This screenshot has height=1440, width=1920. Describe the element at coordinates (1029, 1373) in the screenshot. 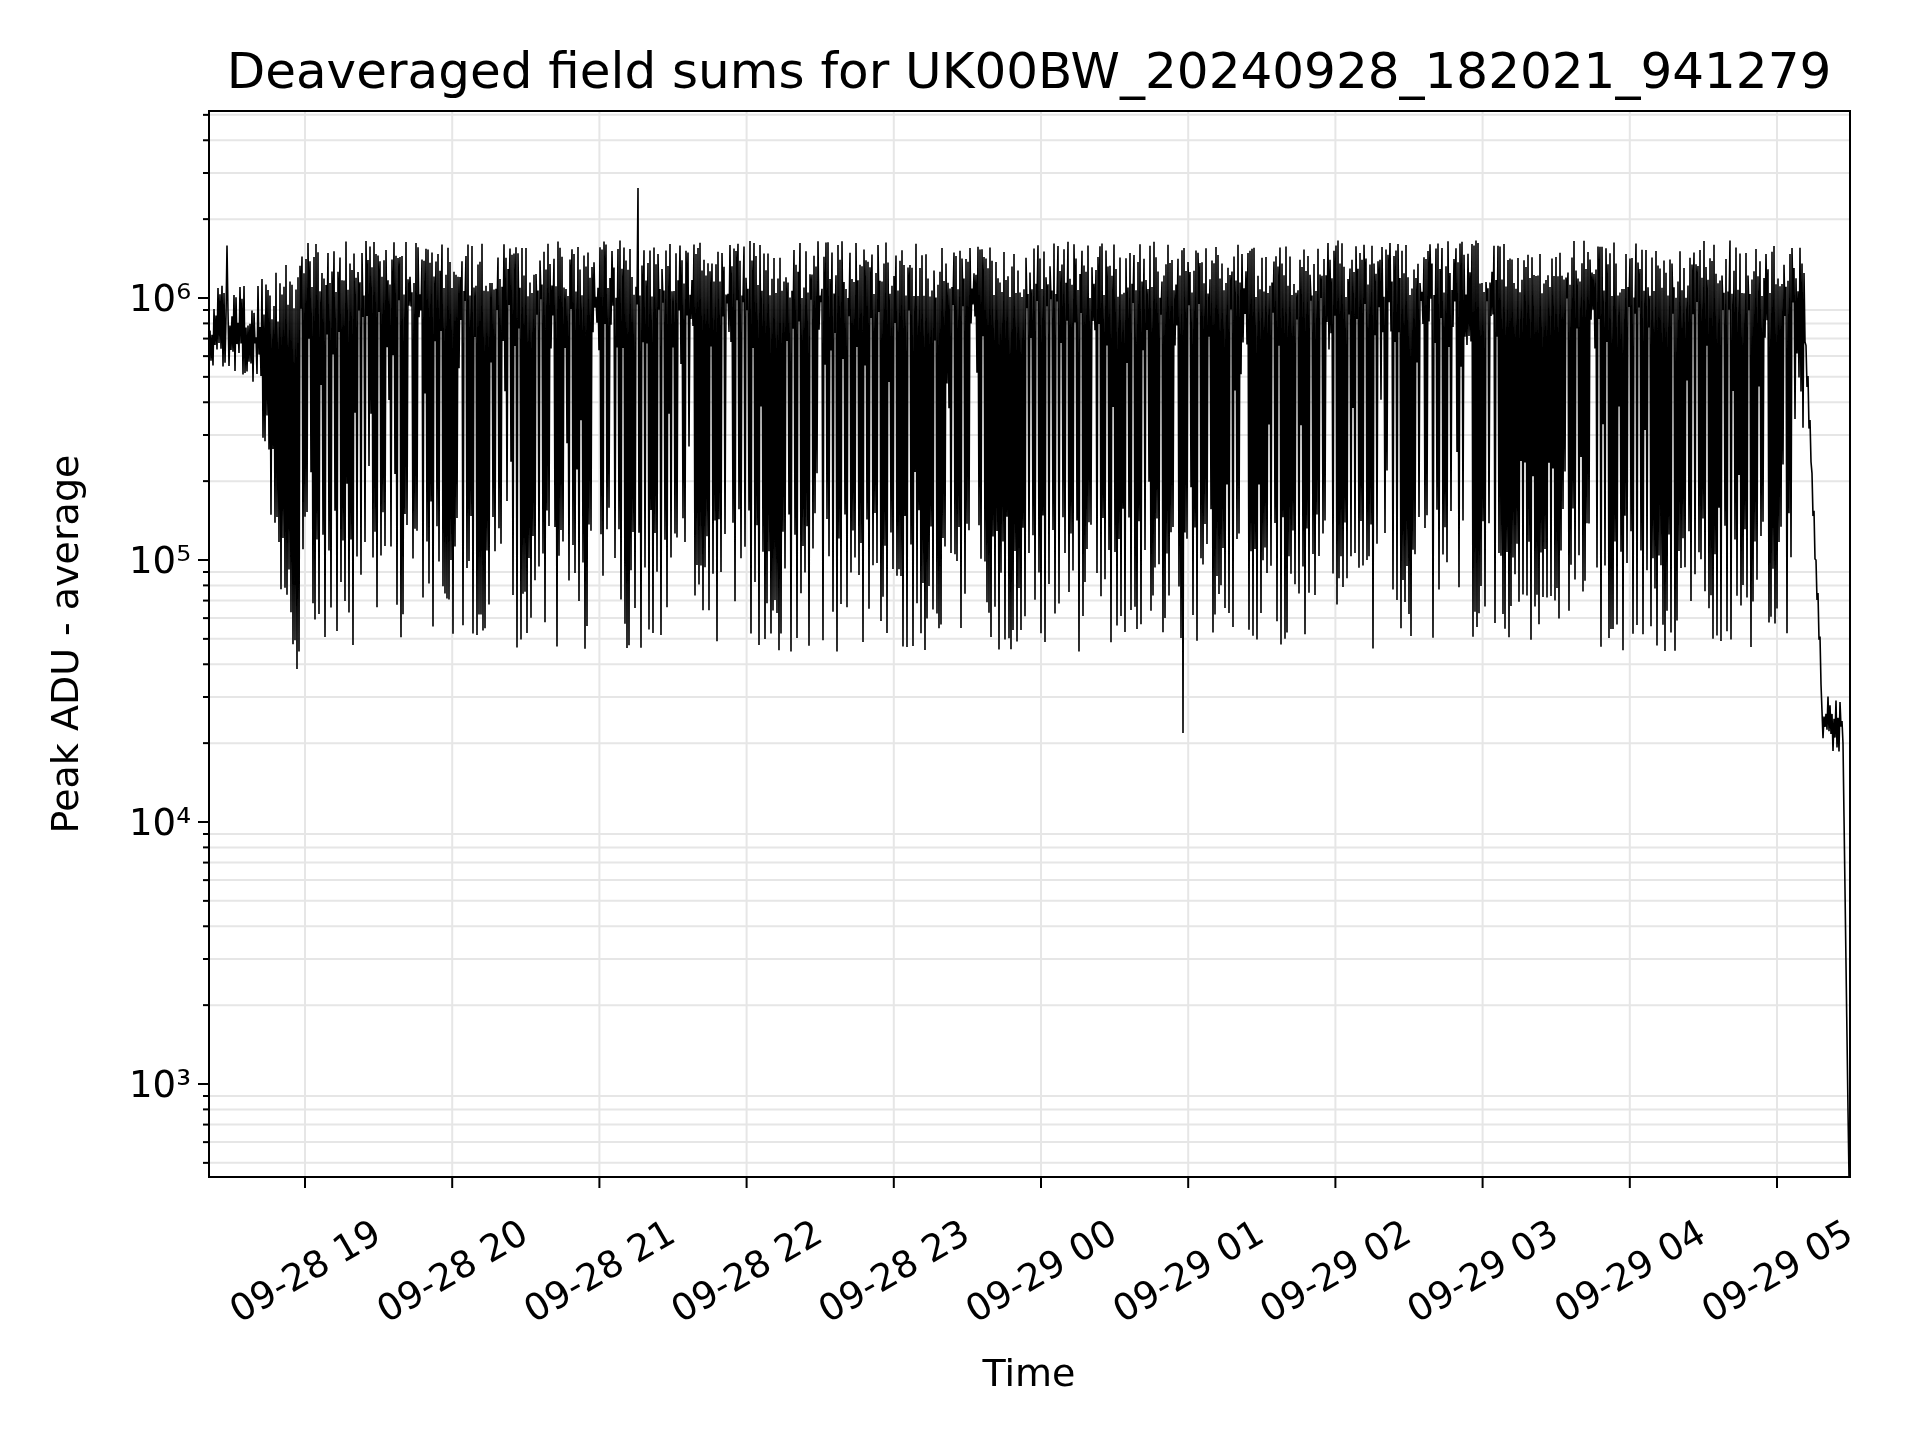

I see `x-axis-label: Time` at that location.